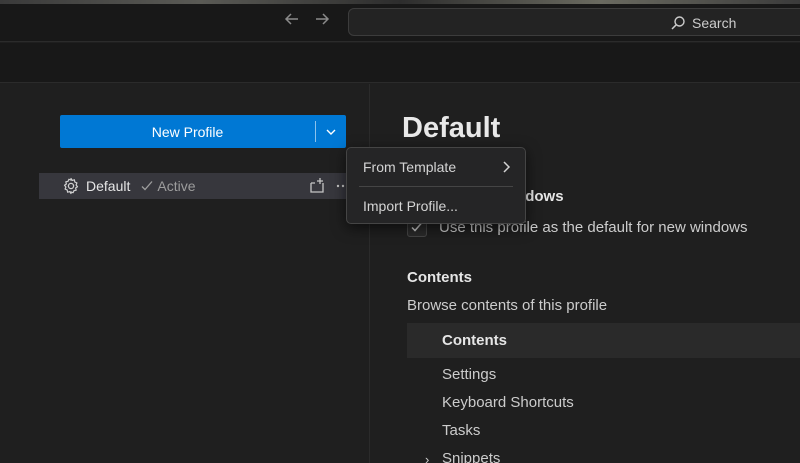 The image size is (800, 463). I want to click on tree-item-settings: Settings, so click(469, 374).